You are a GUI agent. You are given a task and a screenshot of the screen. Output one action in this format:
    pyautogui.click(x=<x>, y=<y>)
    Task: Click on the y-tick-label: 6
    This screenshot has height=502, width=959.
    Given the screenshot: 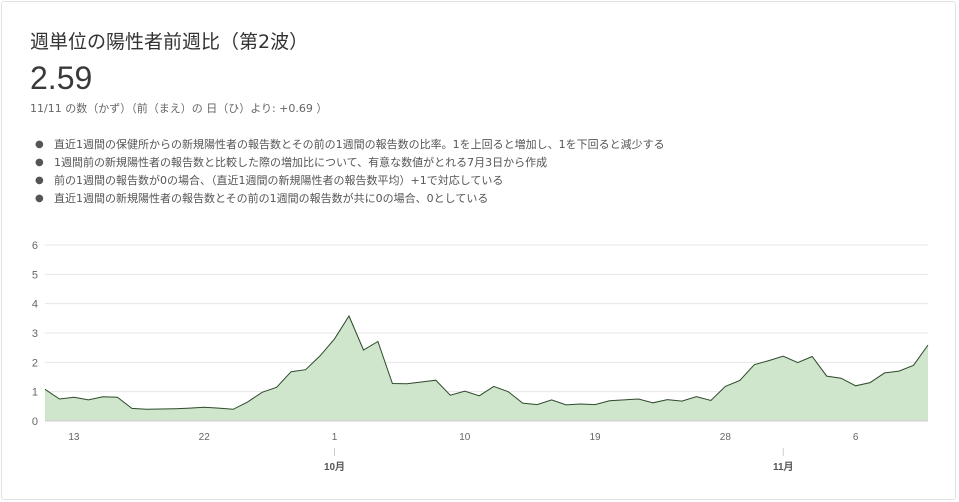 What is the action you would take?
    pyautogui.click(x=35, y=246)
    